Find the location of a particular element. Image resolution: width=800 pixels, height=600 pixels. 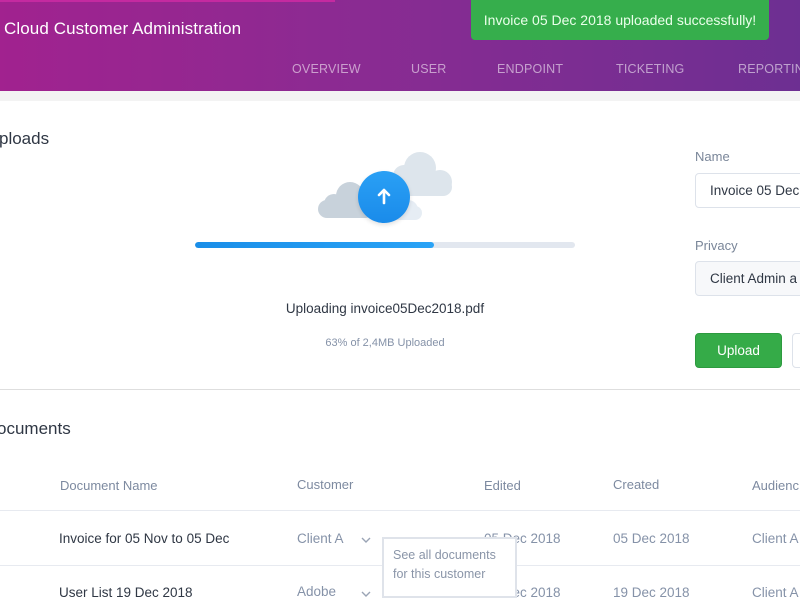

privacy-select: Client Admin a is located at coordinates (747, 278).